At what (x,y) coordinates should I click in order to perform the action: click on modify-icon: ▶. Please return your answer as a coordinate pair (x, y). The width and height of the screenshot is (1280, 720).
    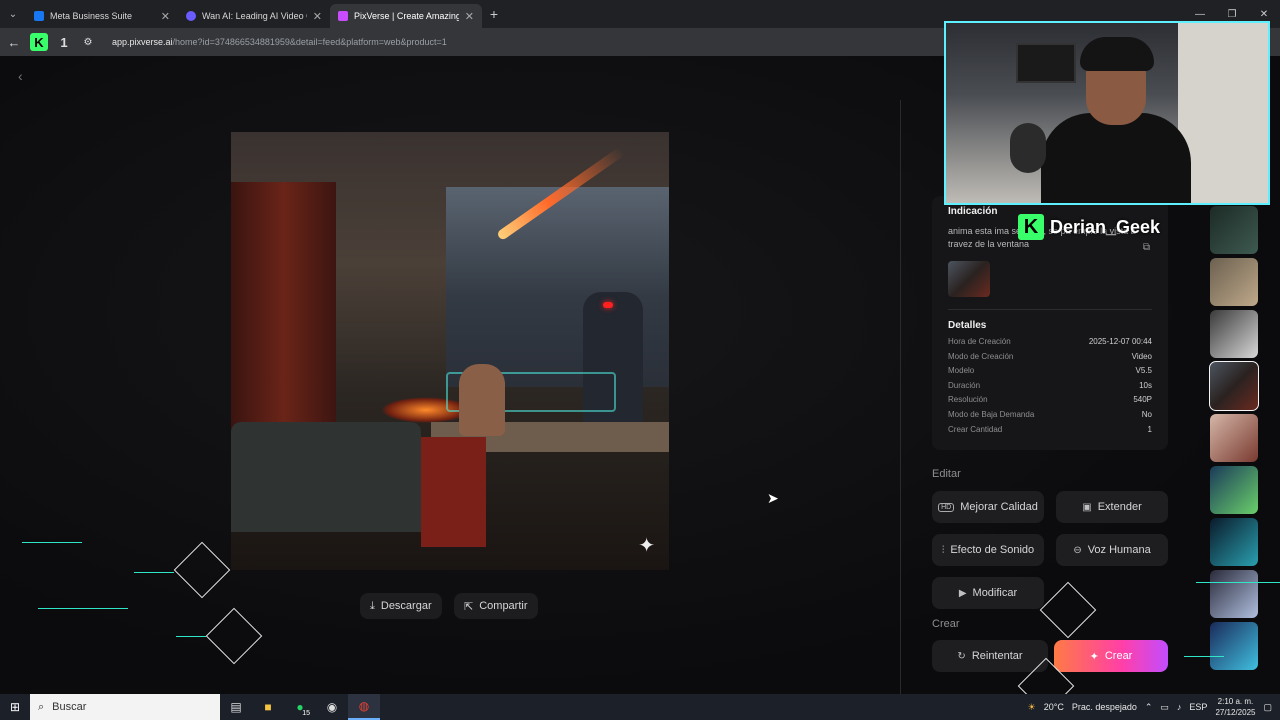
    Looking at the image, I should click on (962, 593).